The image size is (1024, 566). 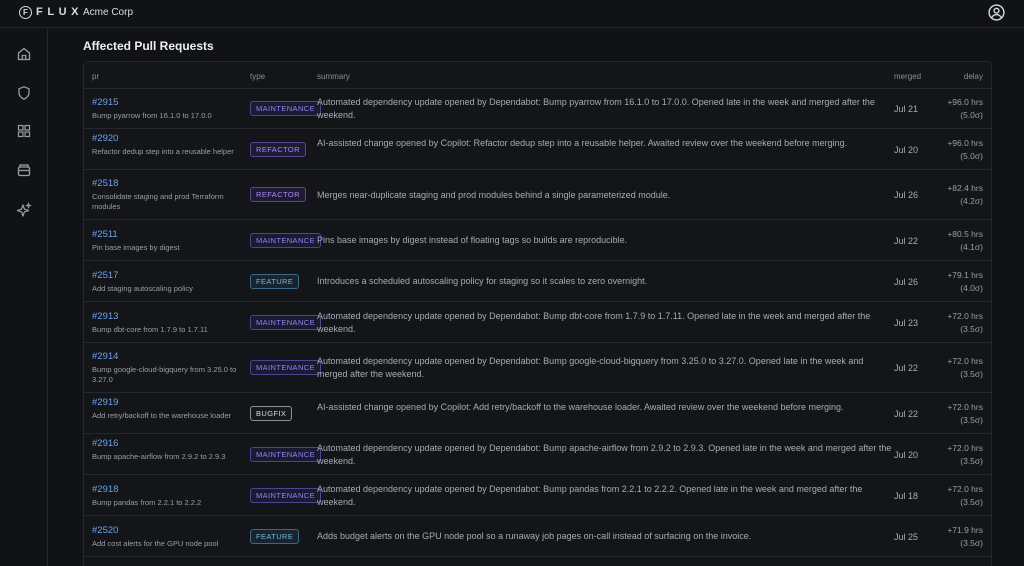 What do you see at coordinates (537, 75) in the screenshot?
I see `table-header: pr type summary merged delay` at bounding box center [537, 75].